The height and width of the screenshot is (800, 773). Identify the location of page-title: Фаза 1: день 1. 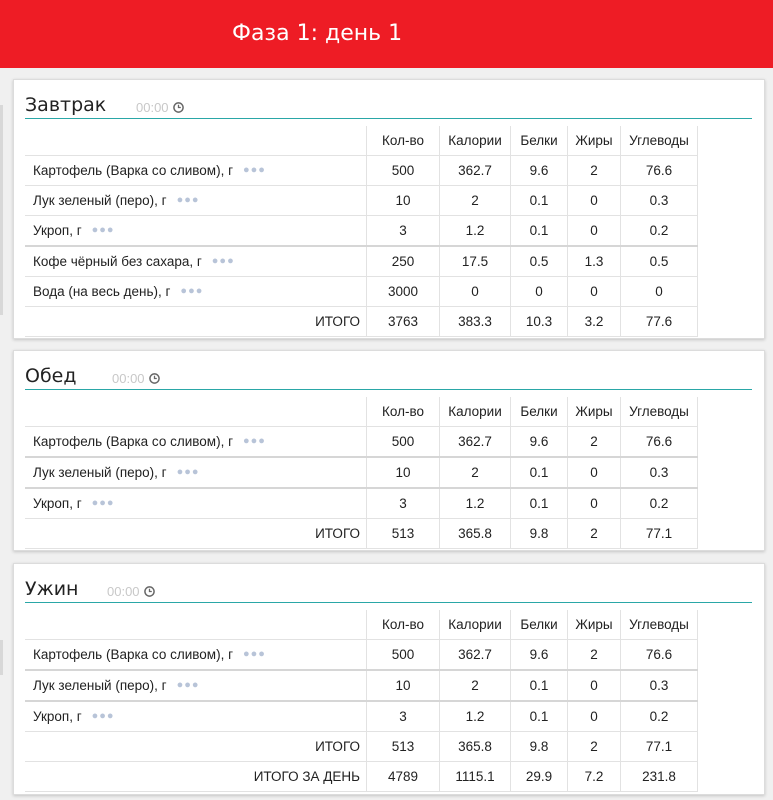
(317, 33).